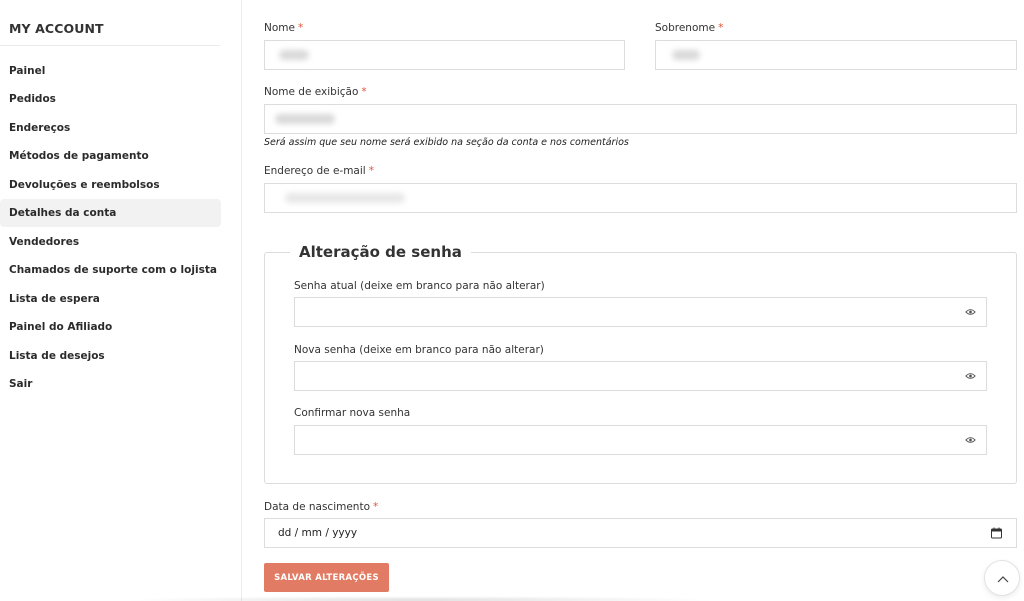  Describe the element at coordinates (110, 156) in the screenshot. I see `sidebar-item-metodos-pagamento: Métodos de pagamento` at that location.